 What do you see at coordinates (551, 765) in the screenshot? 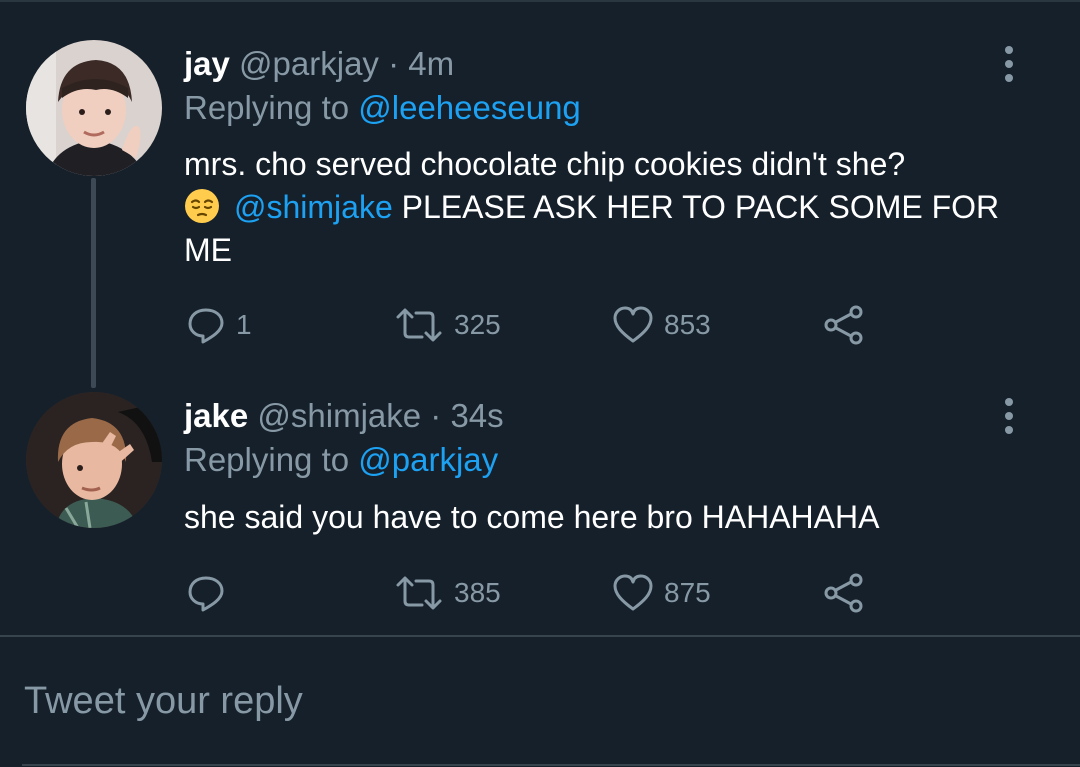
I see `input-underline` at bounding box center [551, 765].